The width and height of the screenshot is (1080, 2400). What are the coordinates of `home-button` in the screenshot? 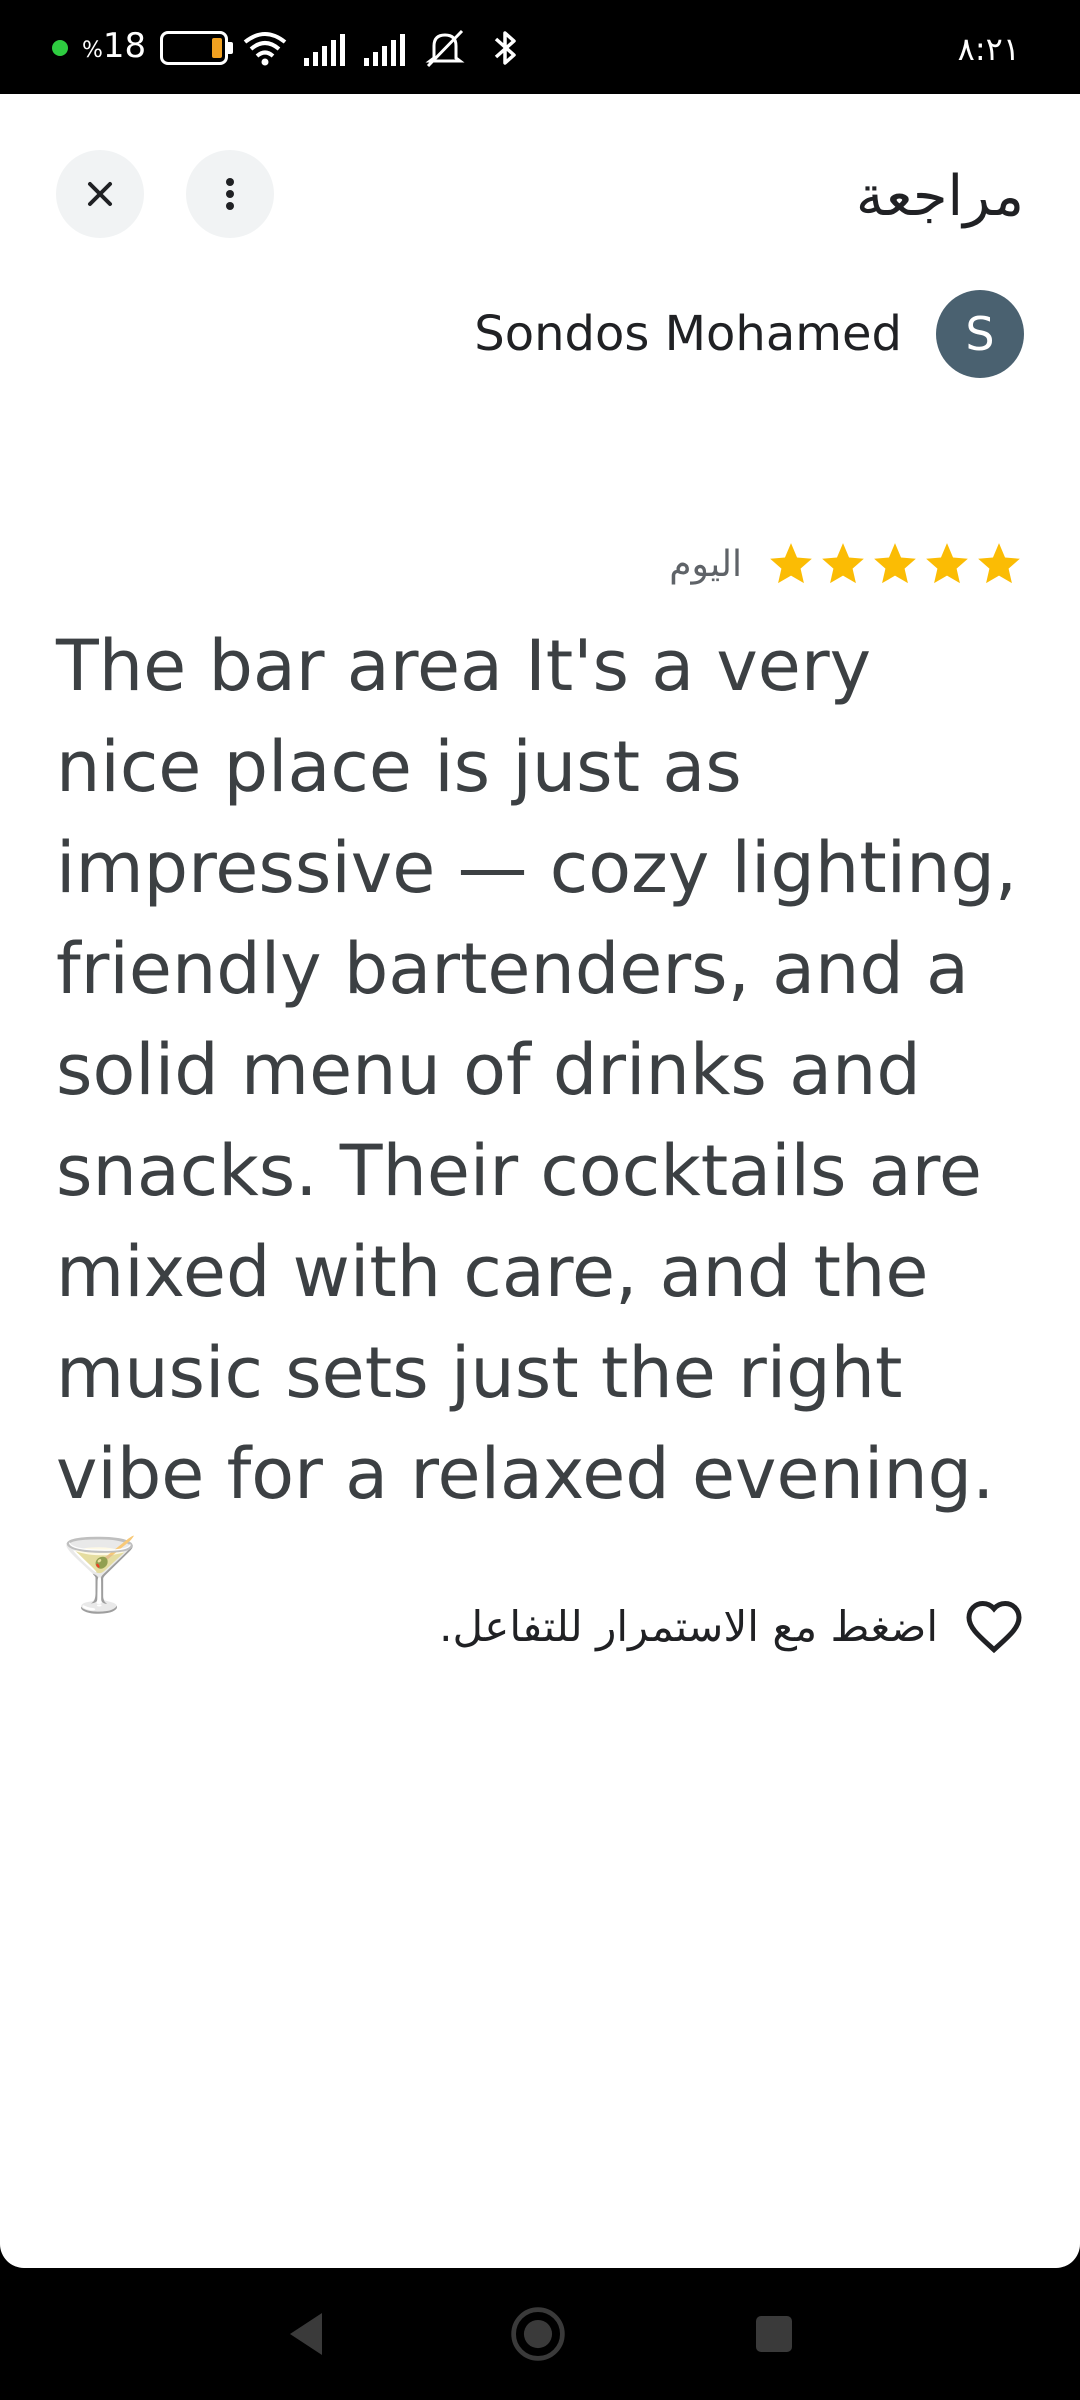 It's located at (538, 2334).